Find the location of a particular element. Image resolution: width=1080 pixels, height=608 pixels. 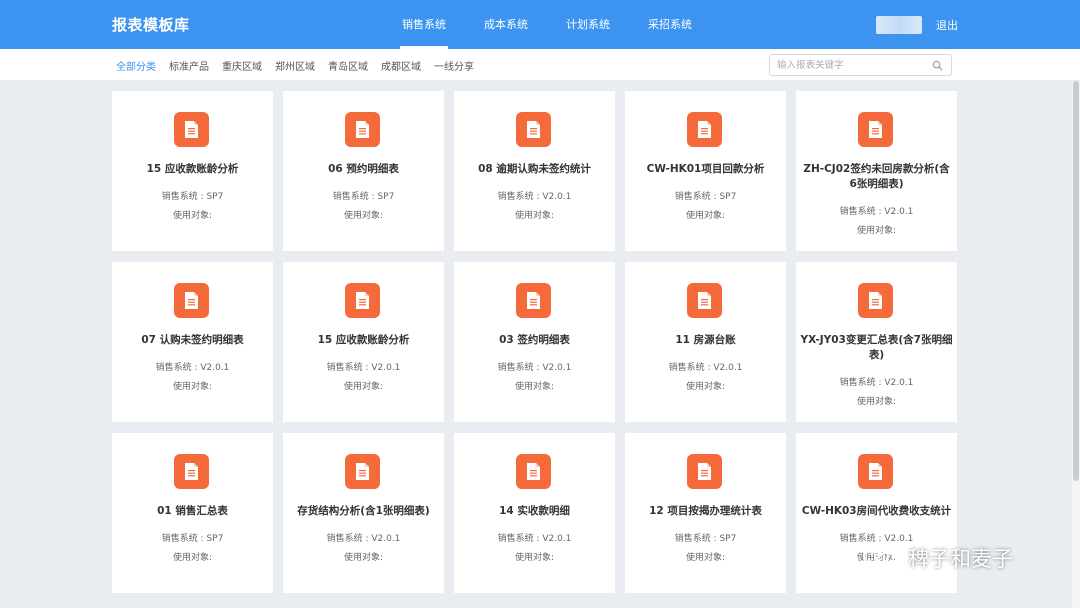

user-name-blurred is located at coordinates (899, 25).